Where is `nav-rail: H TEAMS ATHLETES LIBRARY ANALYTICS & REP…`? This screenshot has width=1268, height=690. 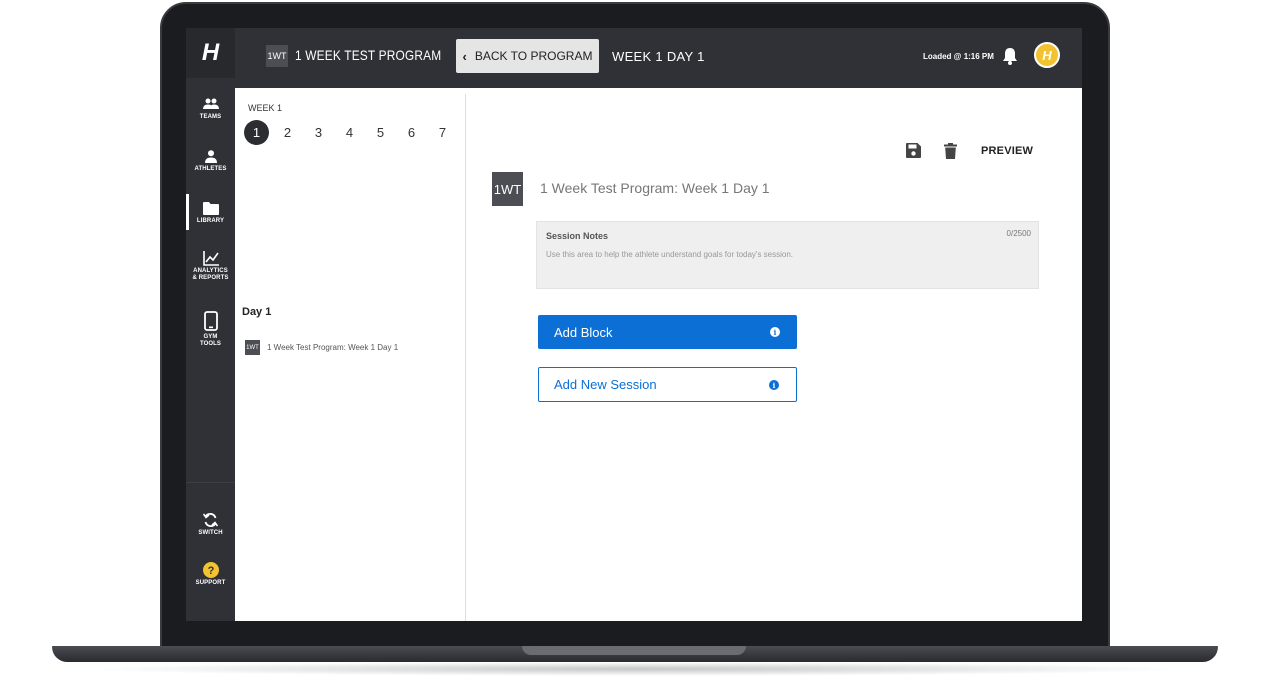 nav-rail: H TEAMS ATHLETES LIBRARY ANALYTICS & REP… is located at coordinates (210, 324).